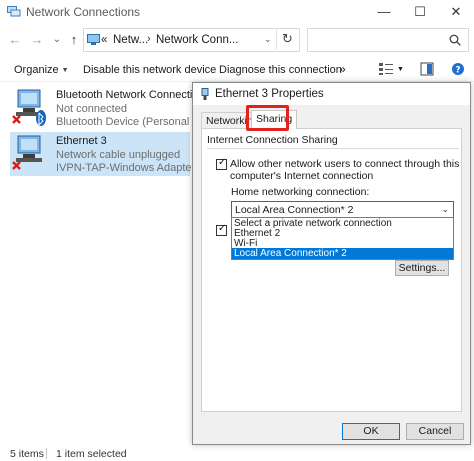 Image resolution: width=474 pixels, height=461 pixels. Describe the element at coordinates (269, 94) in the screenshot. I see `dialog-title: Ethernet 3 Properties` at that location.